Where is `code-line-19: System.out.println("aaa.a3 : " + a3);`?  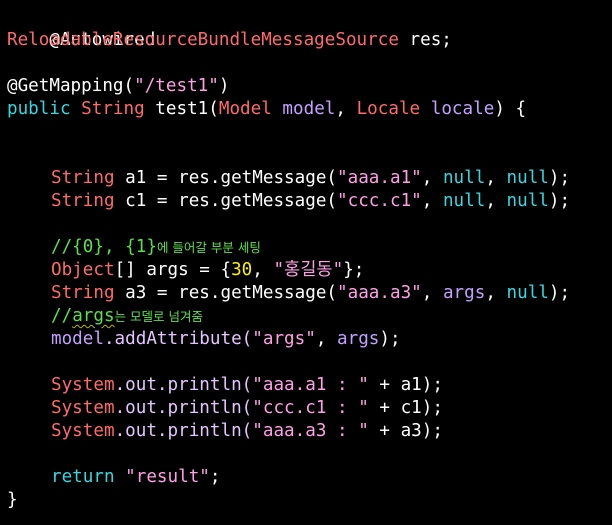 code-line-19: System.out.println("aaa.a3 : " + a3); is located at coordinates (306, 431).